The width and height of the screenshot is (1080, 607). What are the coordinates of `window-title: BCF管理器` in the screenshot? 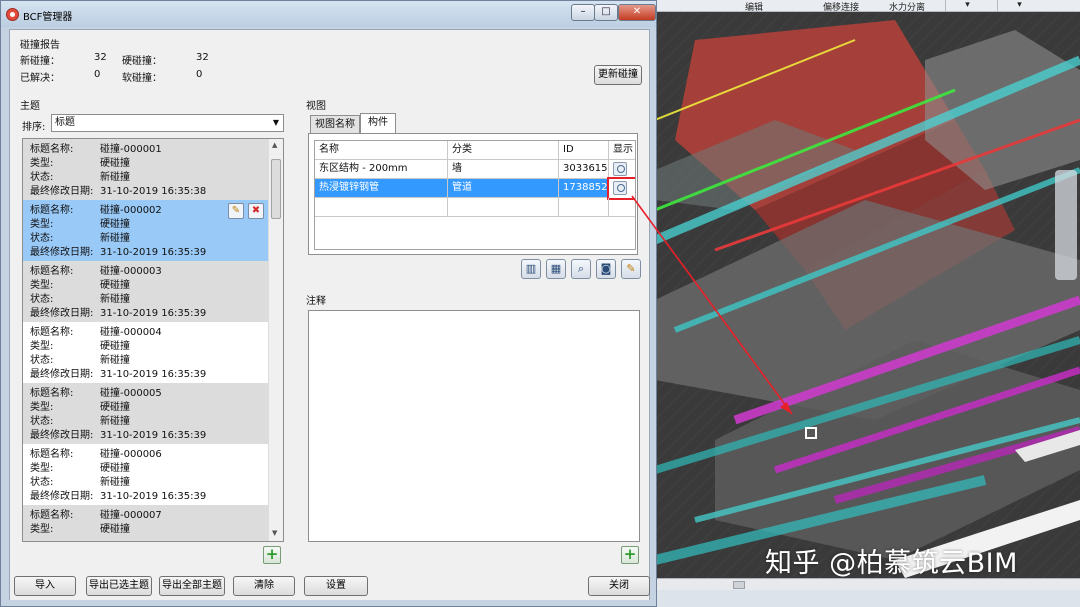 It's located at (48, 17).